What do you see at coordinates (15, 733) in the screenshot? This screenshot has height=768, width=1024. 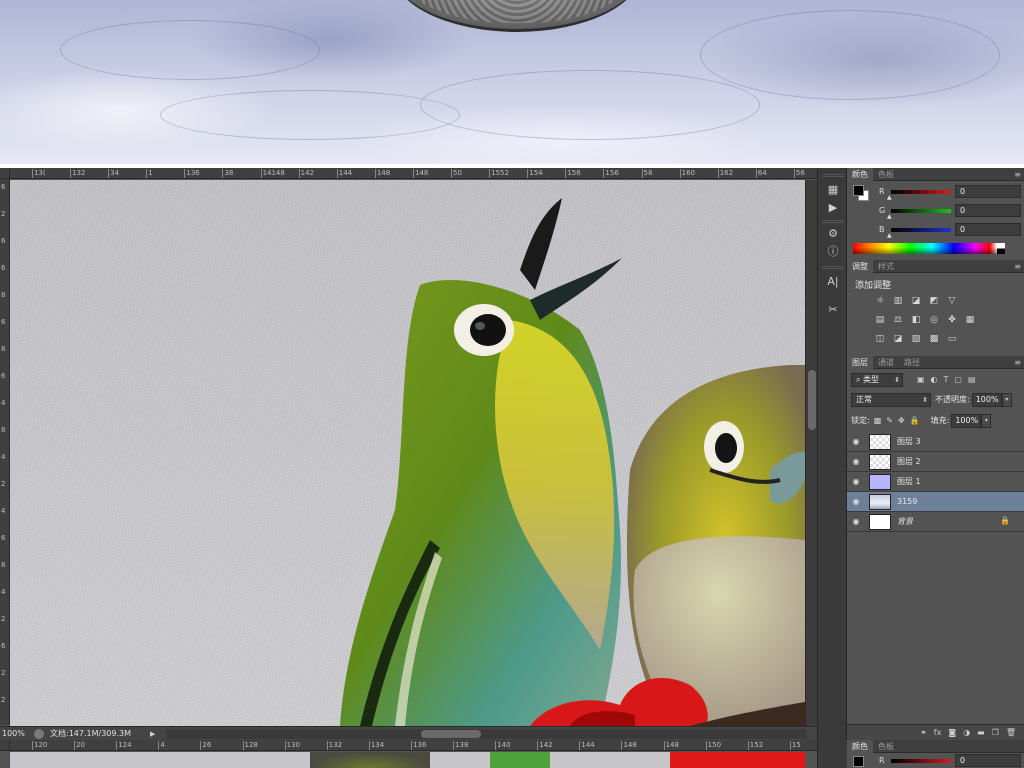 I see `zoom-level: 100%` at bounding box center [15, 733].